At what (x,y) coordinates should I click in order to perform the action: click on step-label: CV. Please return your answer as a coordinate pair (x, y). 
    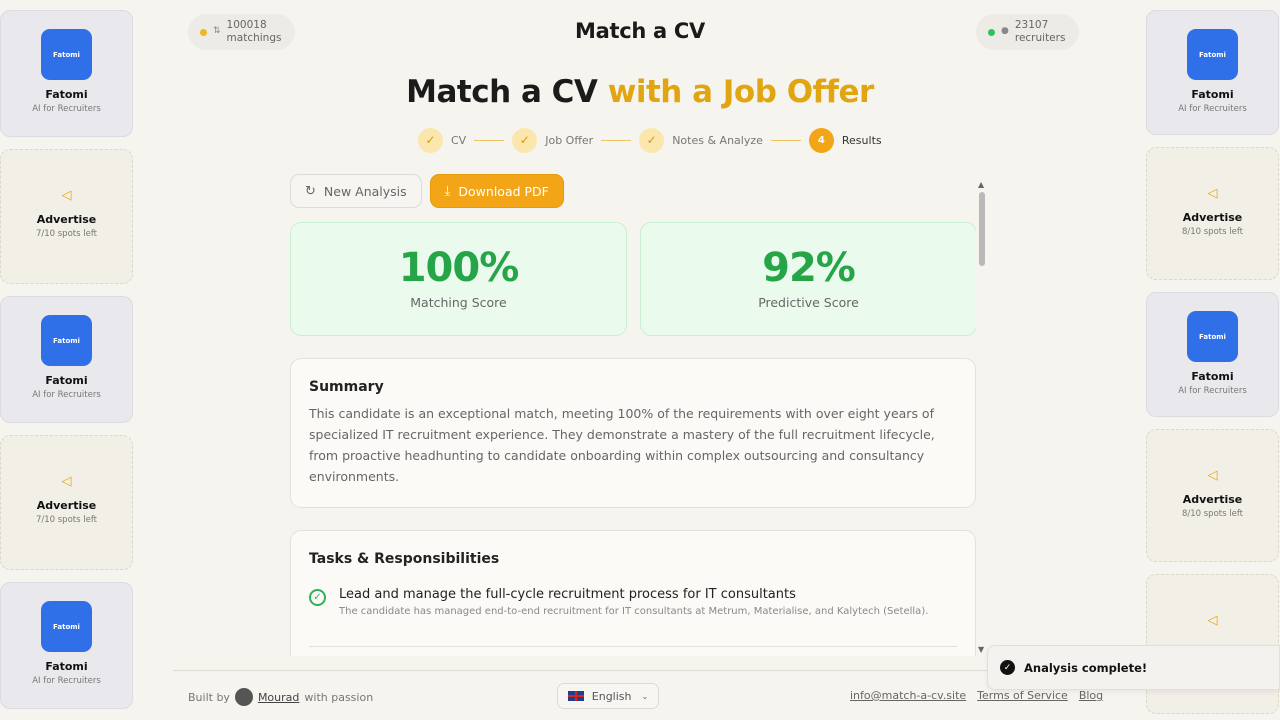
    Looking at the image, I should click on (459, 140).